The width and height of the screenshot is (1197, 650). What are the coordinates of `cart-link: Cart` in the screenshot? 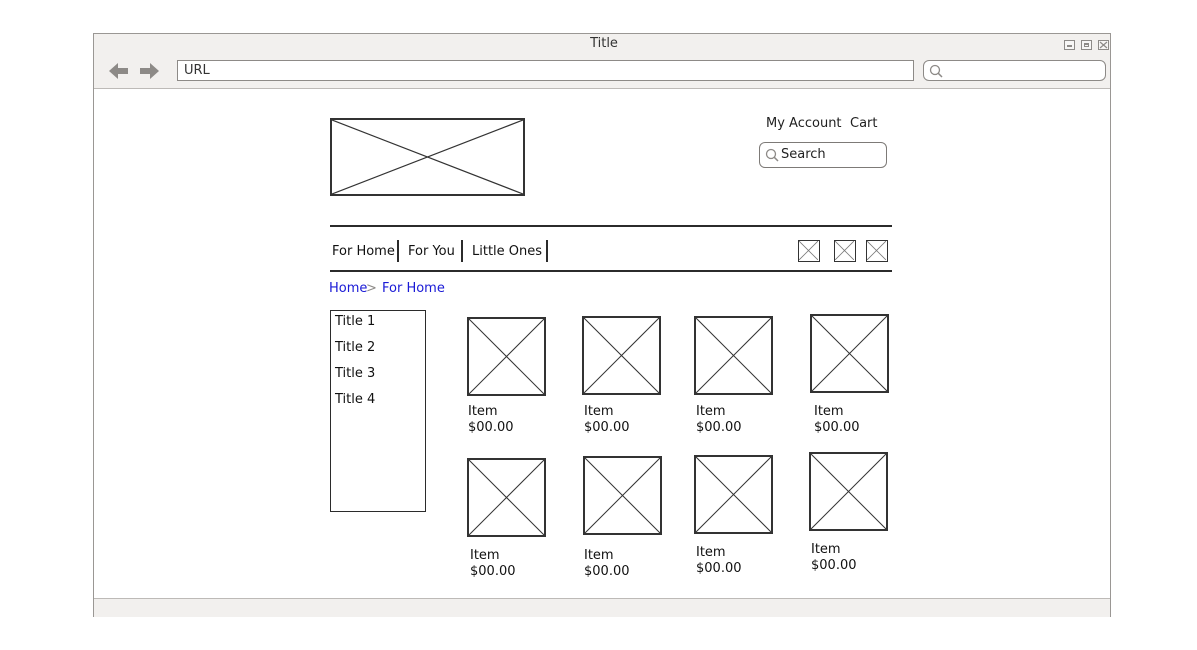 It's located at (864, 123).